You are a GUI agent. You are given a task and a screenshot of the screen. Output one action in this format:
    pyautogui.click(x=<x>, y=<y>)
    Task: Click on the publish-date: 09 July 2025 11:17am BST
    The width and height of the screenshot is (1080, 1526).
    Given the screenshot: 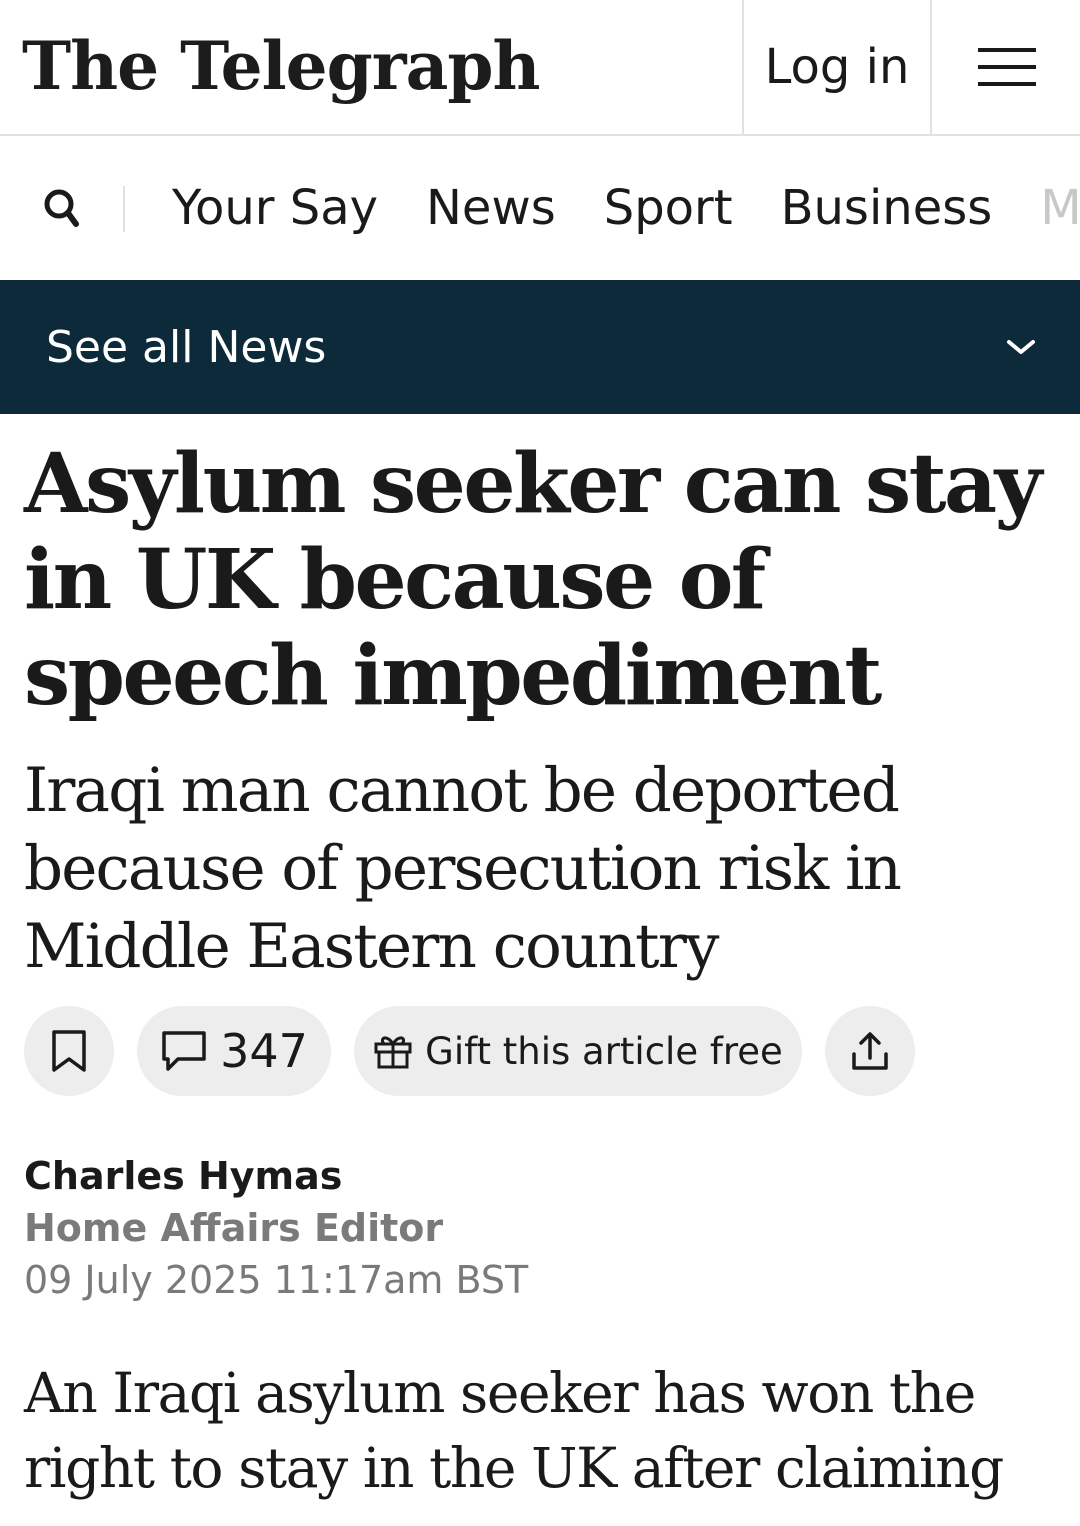 What is the action you would take?
    pyautogui.click(x=276, y=1280)
    